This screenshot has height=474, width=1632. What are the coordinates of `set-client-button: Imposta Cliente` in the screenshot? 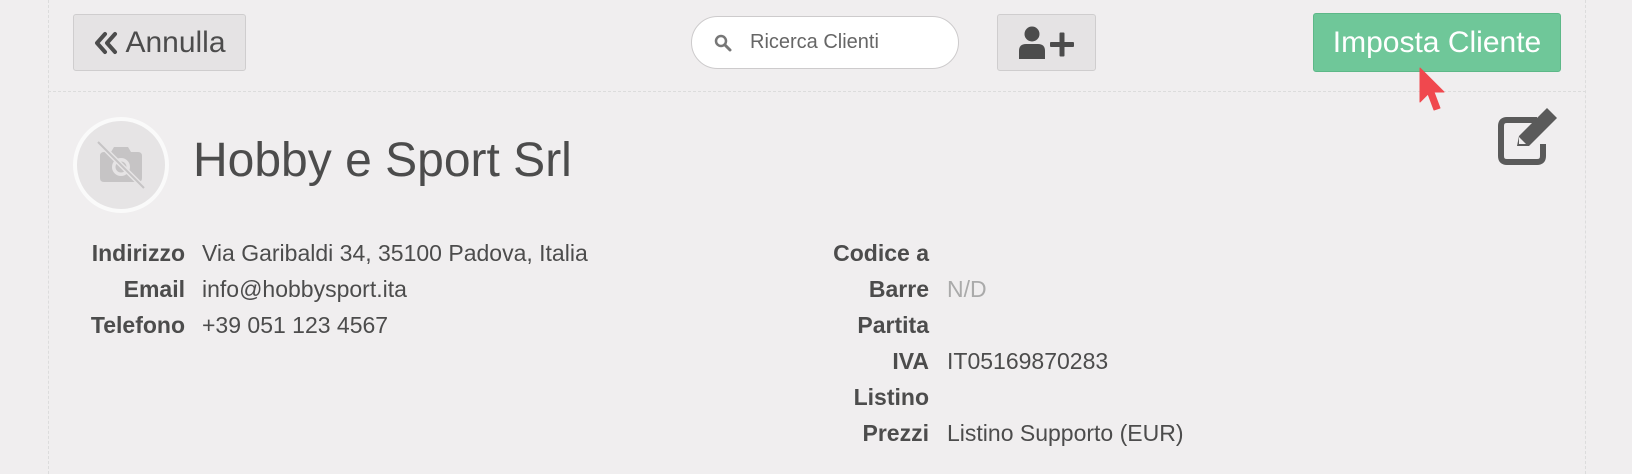 It's located at (1437, 42).